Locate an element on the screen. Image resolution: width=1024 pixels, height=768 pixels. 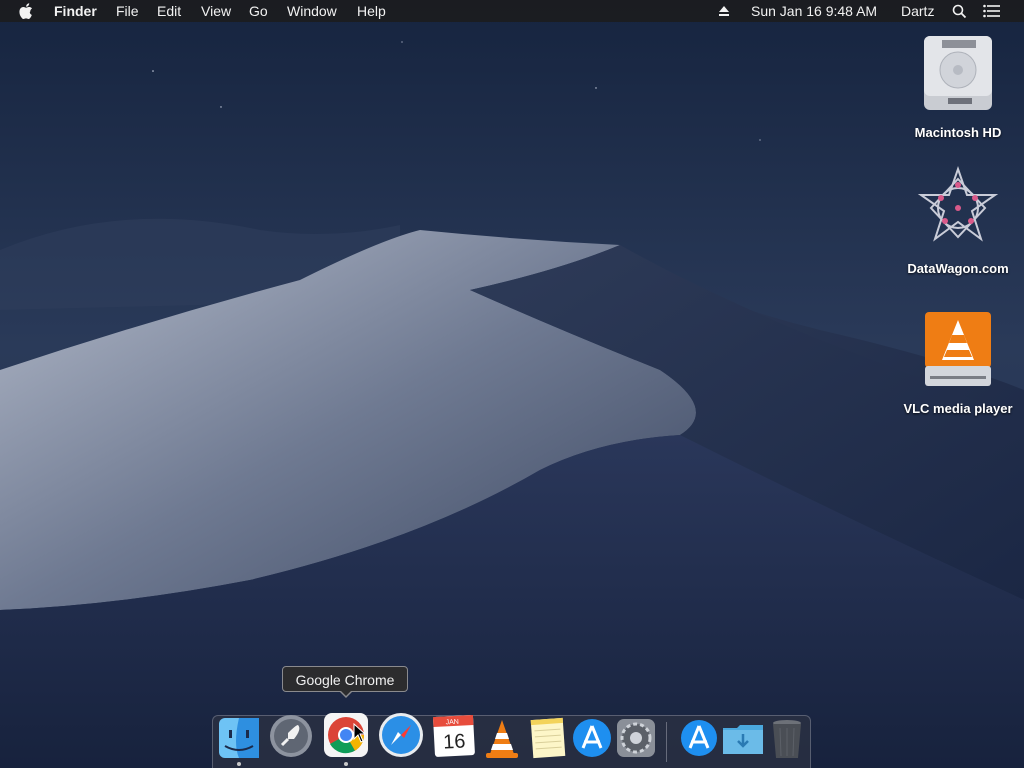
hard-drive-icon is located at coordinates (958, 73).